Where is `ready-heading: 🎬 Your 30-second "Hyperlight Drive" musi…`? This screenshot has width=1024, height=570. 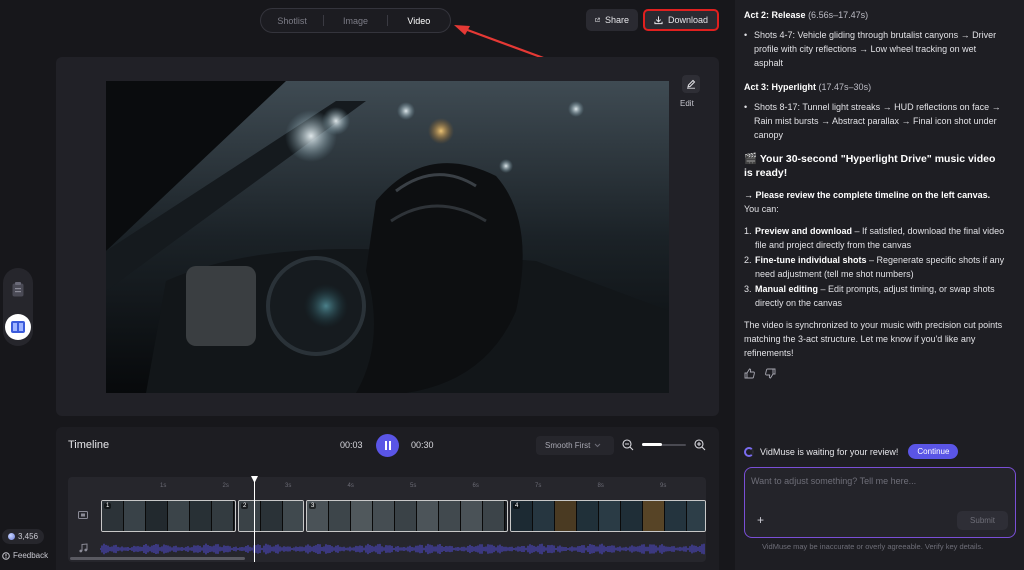
ready-heading: 🎬 Your 30-second "Hyperlight Drive" musi… is located at coordinates (870, 166).